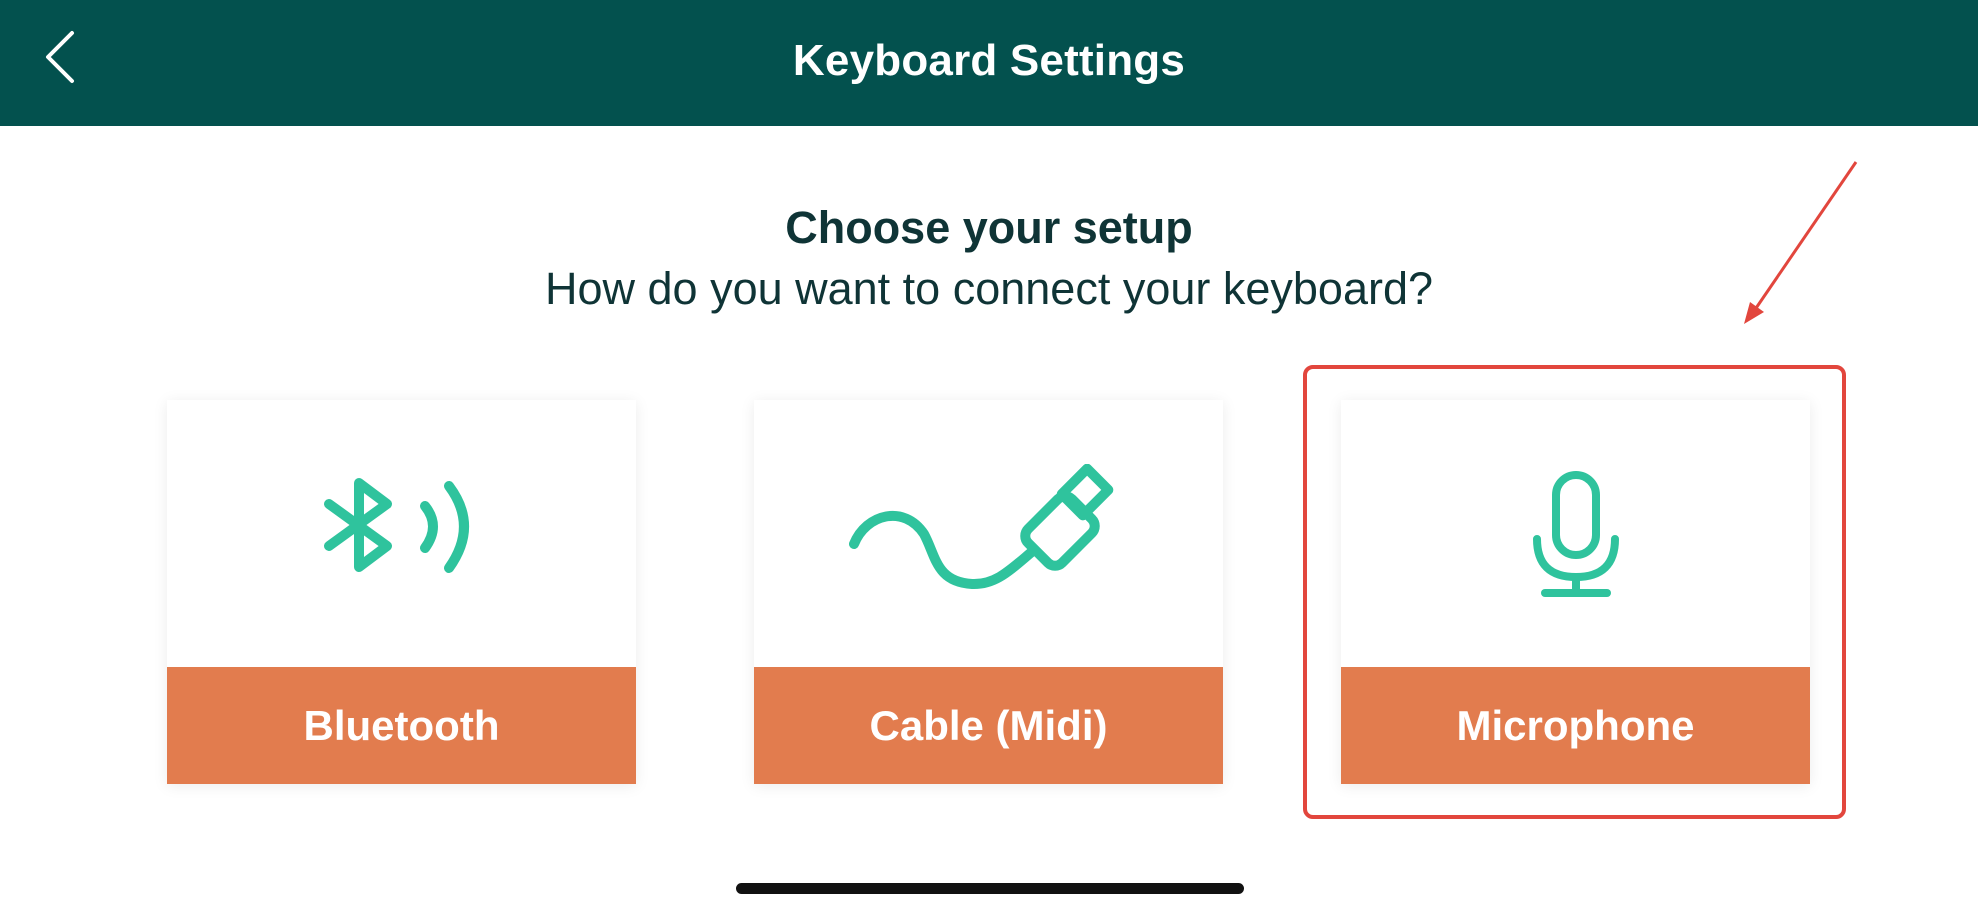  What do you see at coordinates (988, 725) in the screenshot?
I see `cable-midi-option-label: Cable (Midi)` at bounding box center [988, 725].